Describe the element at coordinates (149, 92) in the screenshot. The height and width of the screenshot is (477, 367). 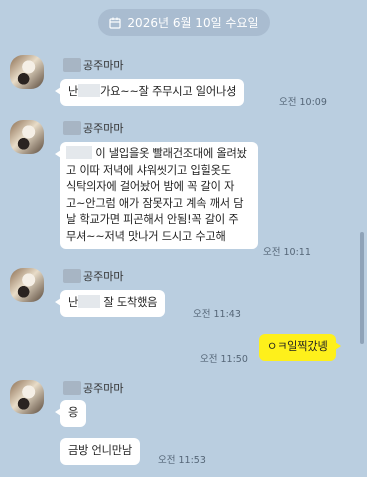
I see `message-bubble: 난 가요~~잘 주무시고 일어나셩` at that location.